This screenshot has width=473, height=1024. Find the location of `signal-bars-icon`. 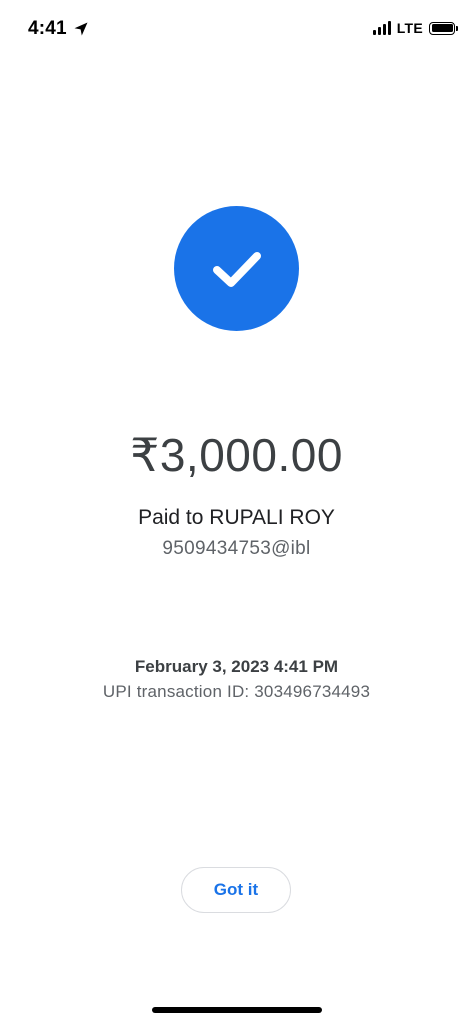

signal-bars-icon is located at coordinates (381, 28).